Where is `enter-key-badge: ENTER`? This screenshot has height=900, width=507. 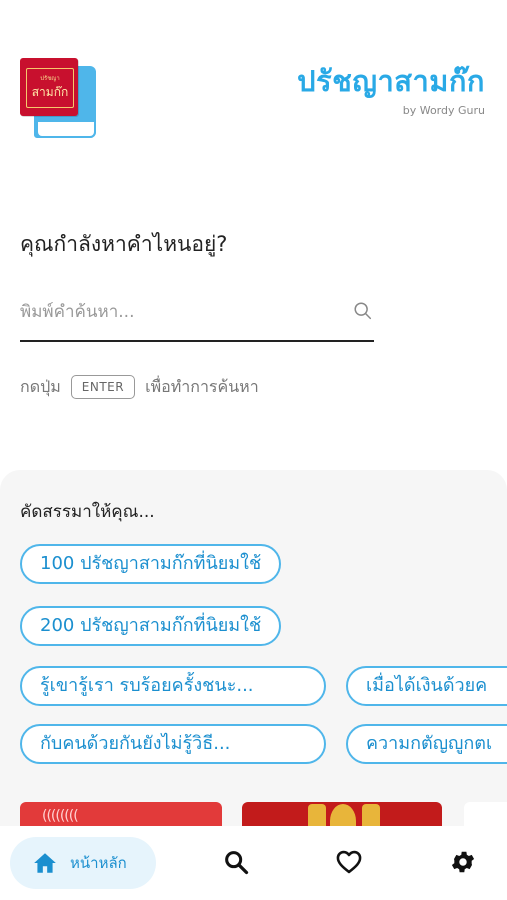 enter-key-badge: ENTER is located at coordinates (103, 387).